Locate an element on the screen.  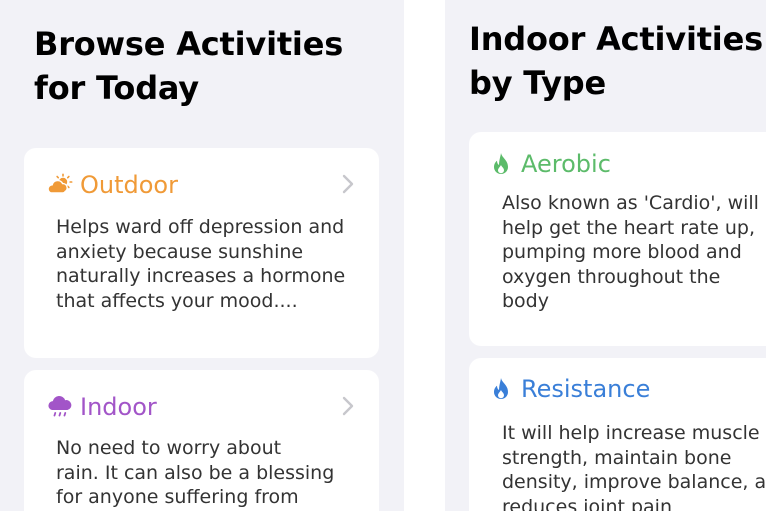
sun-behind-cloud-icon is located at coordinates (60, 185).